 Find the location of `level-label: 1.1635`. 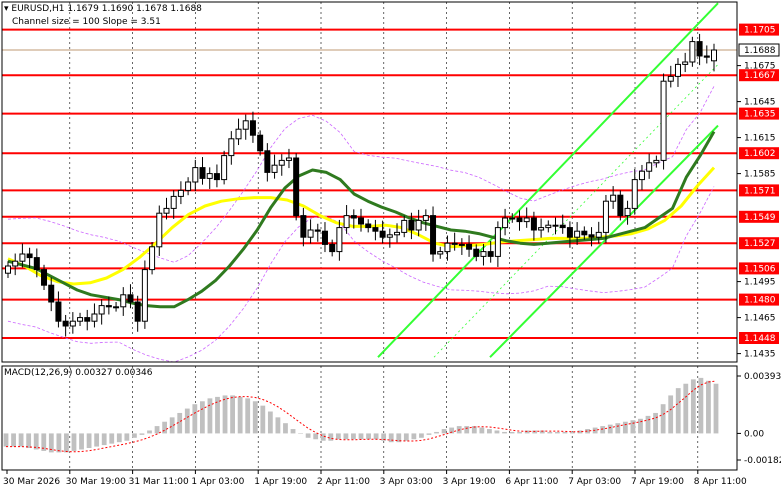

level-label: 1.1635 is located at coordinates (760, 115).